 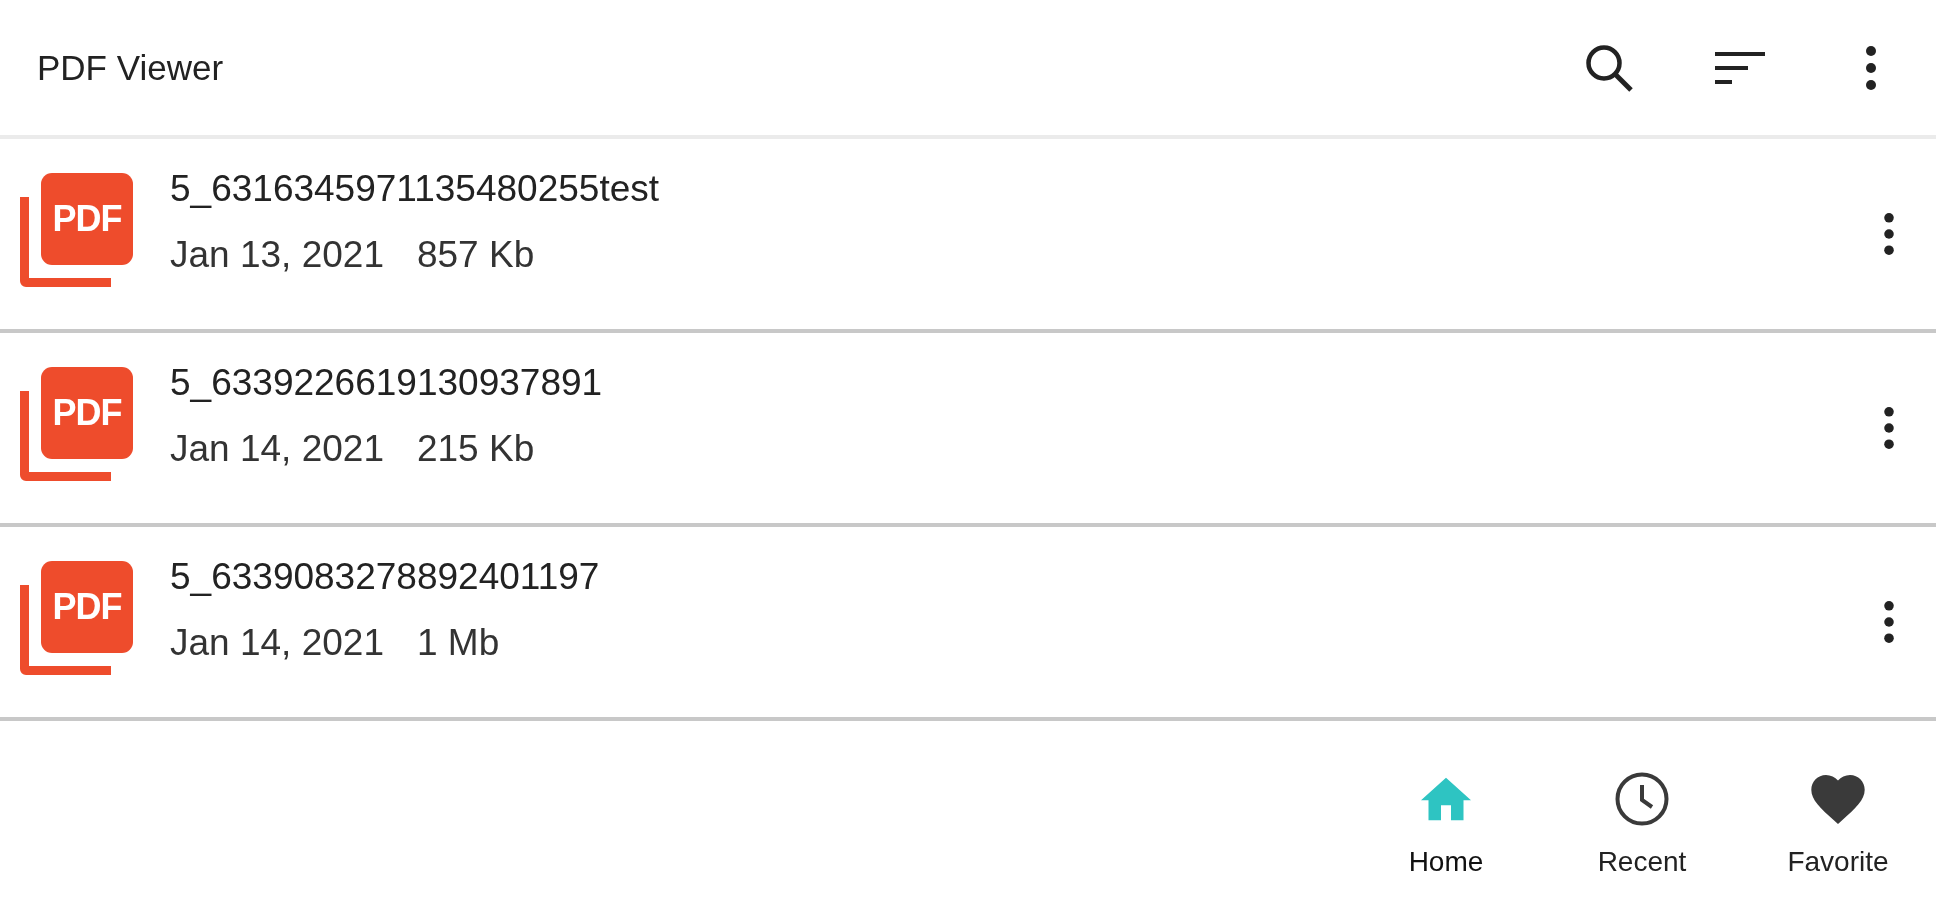 I want to click on file-size: 215 Kb, so click(x=475, y=449).